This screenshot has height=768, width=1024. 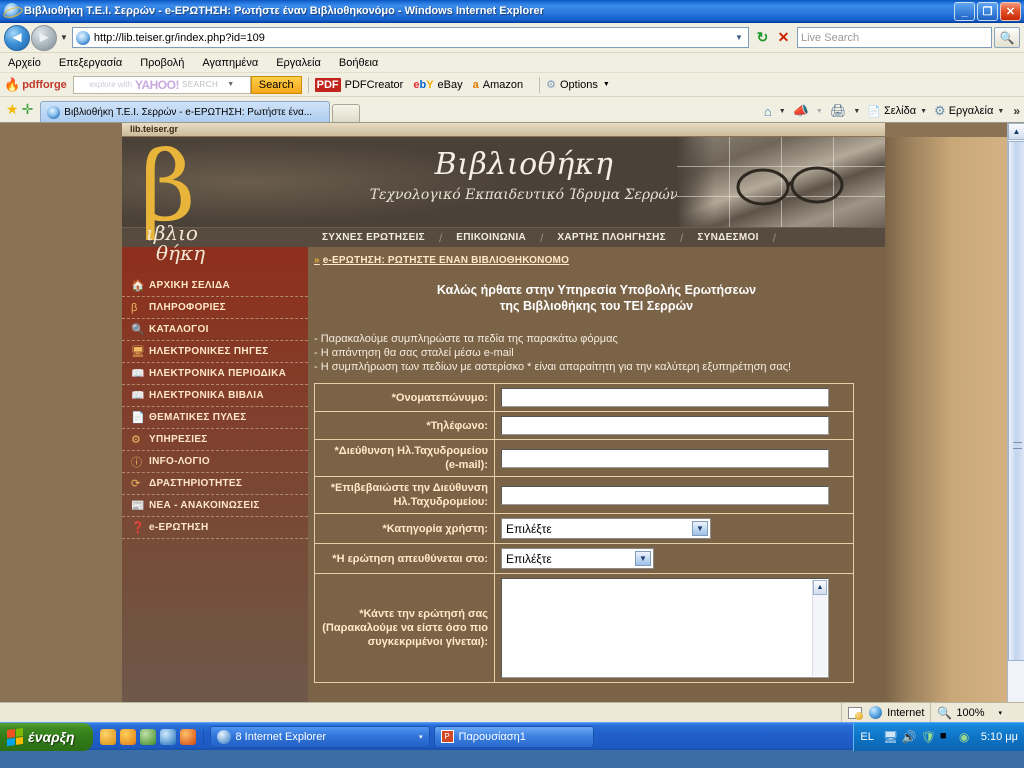 I want to click on volume-icon: 🔊, so click(x=909, y=737).